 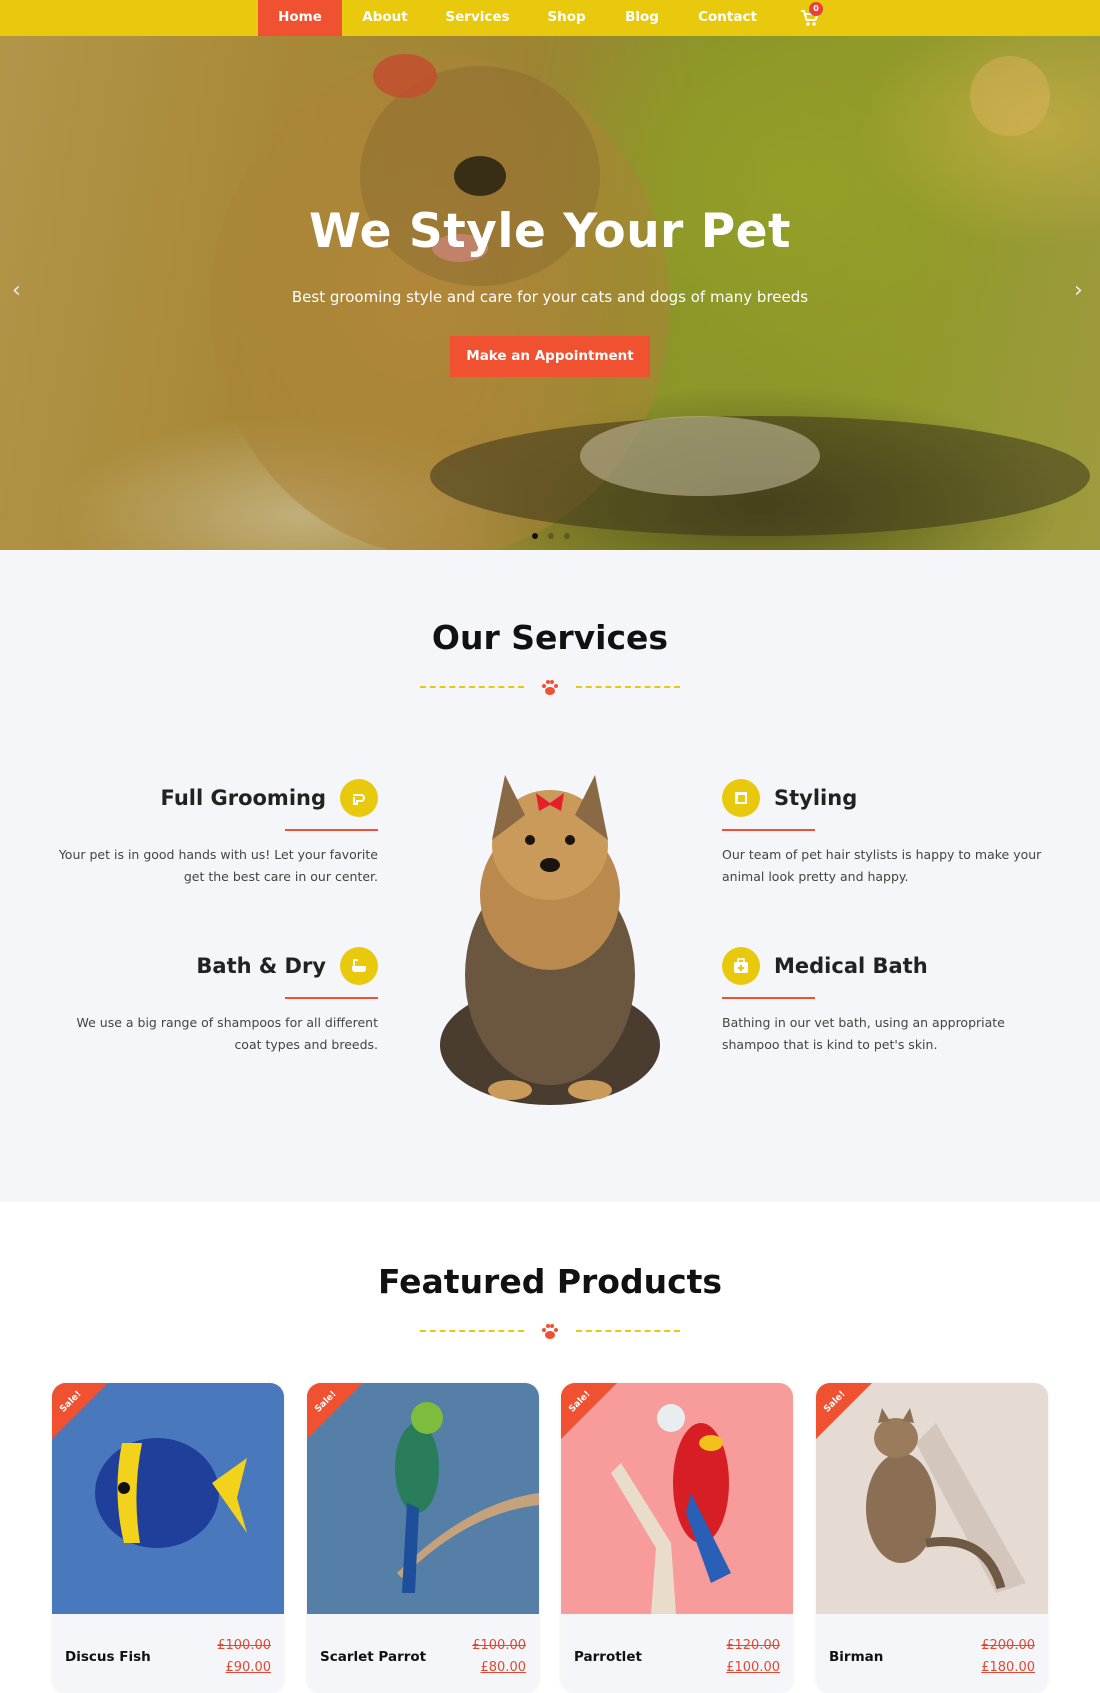 I want to click on products-divider, so click(x=550, y=1331).